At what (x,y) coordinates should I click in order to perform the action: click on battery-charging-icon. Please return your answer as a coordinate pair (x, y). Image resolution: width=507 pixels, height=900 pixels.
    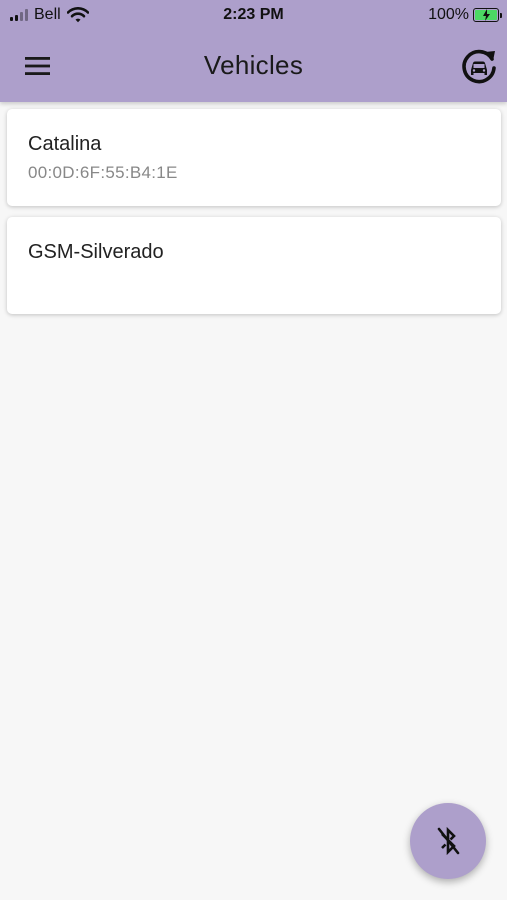
    Looking at the image, I should click on (487, 15).